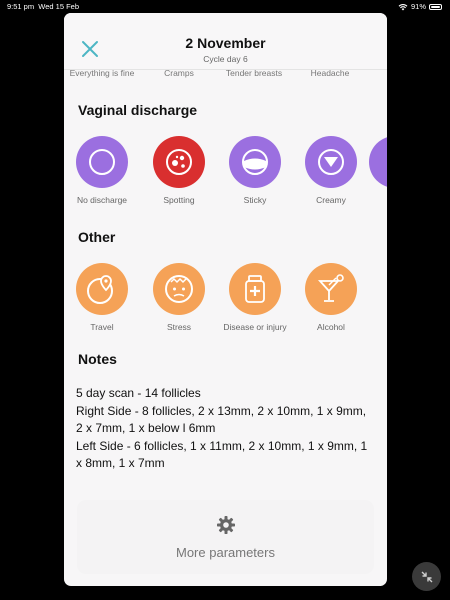 This screenshot has height=600, width=450. Describe the element at coordinates (225, 59) in the screenshot. I see `cycle-day: Cycle day 6` at that location.